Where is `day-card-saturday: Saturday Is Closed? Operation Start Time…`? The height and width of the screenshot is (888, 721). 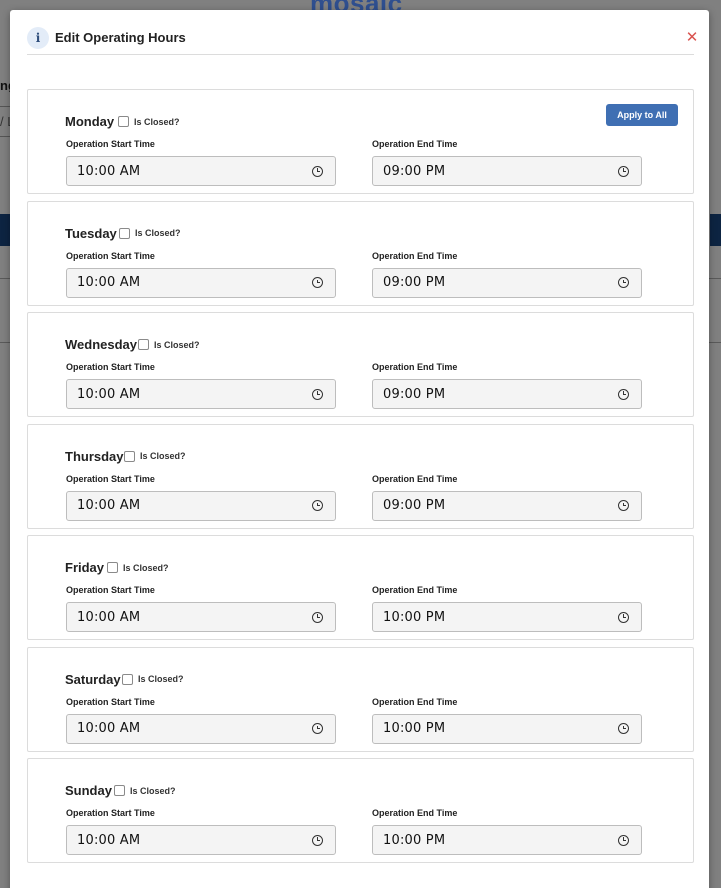
day-card-saturday: Saturday Is Closed? Operation Start Time… is located at coordinates (360, 699).